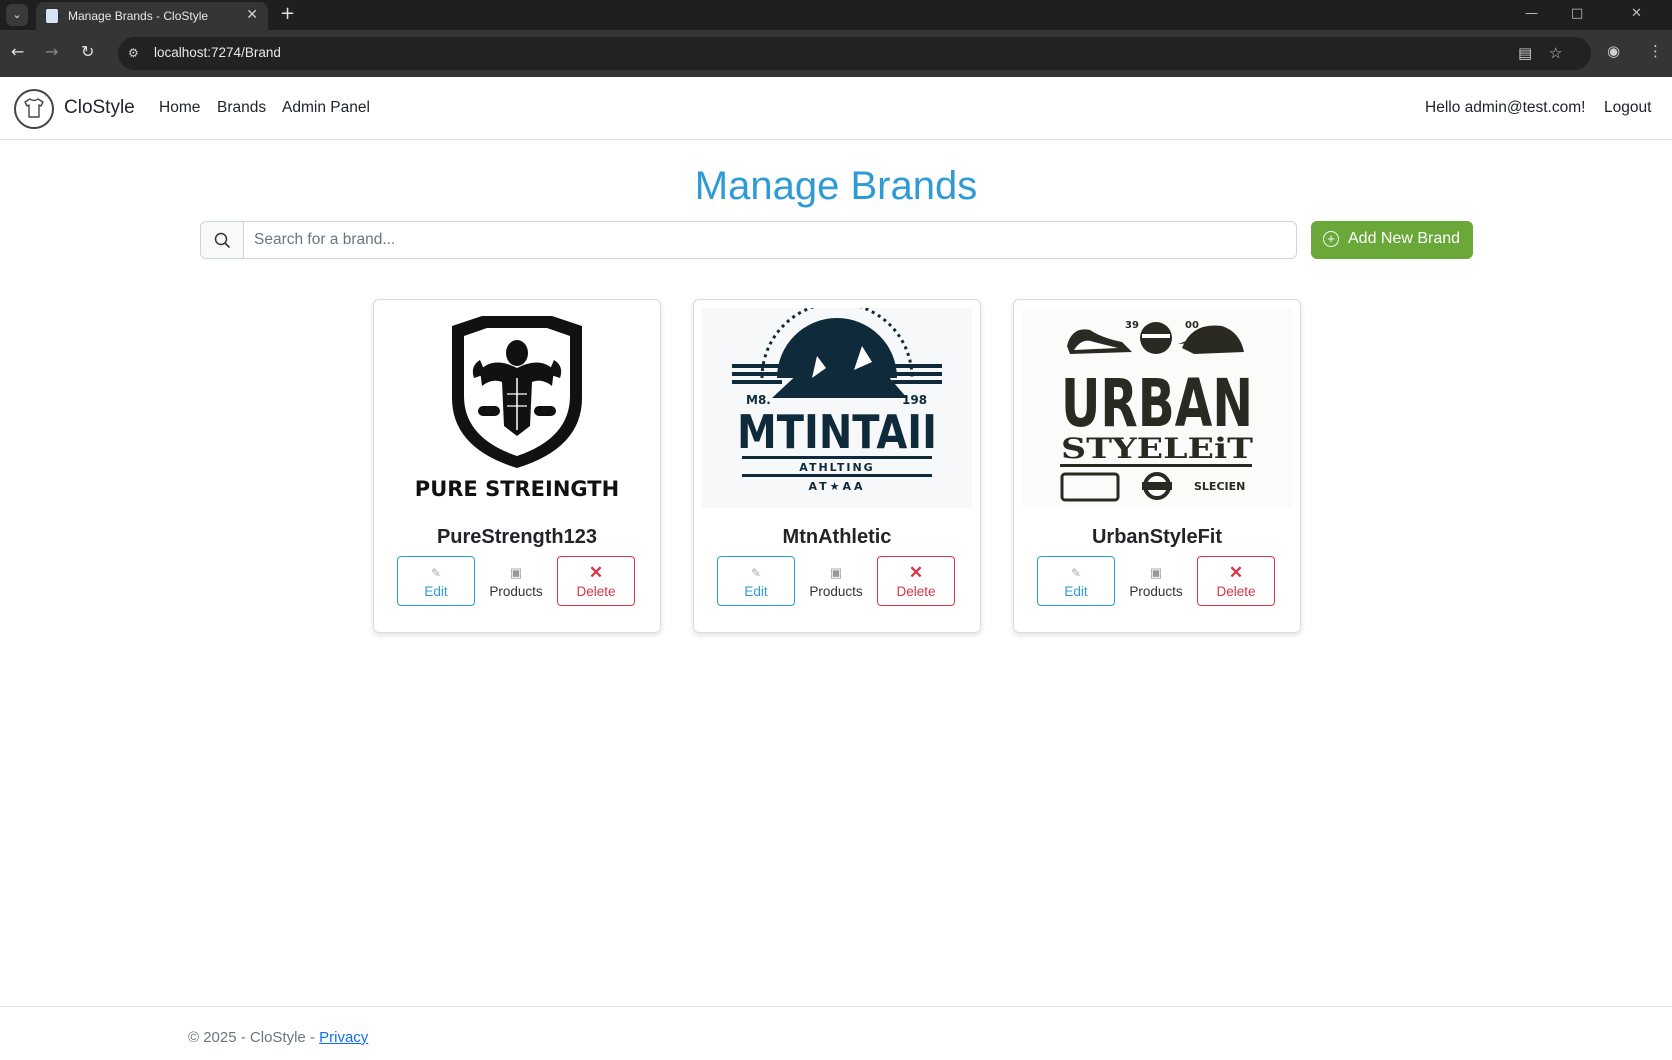  What do you see at coordinates (1192, 325) in the screenshot?
I see `logo-text: 00` at bounding box center [1192, 325].